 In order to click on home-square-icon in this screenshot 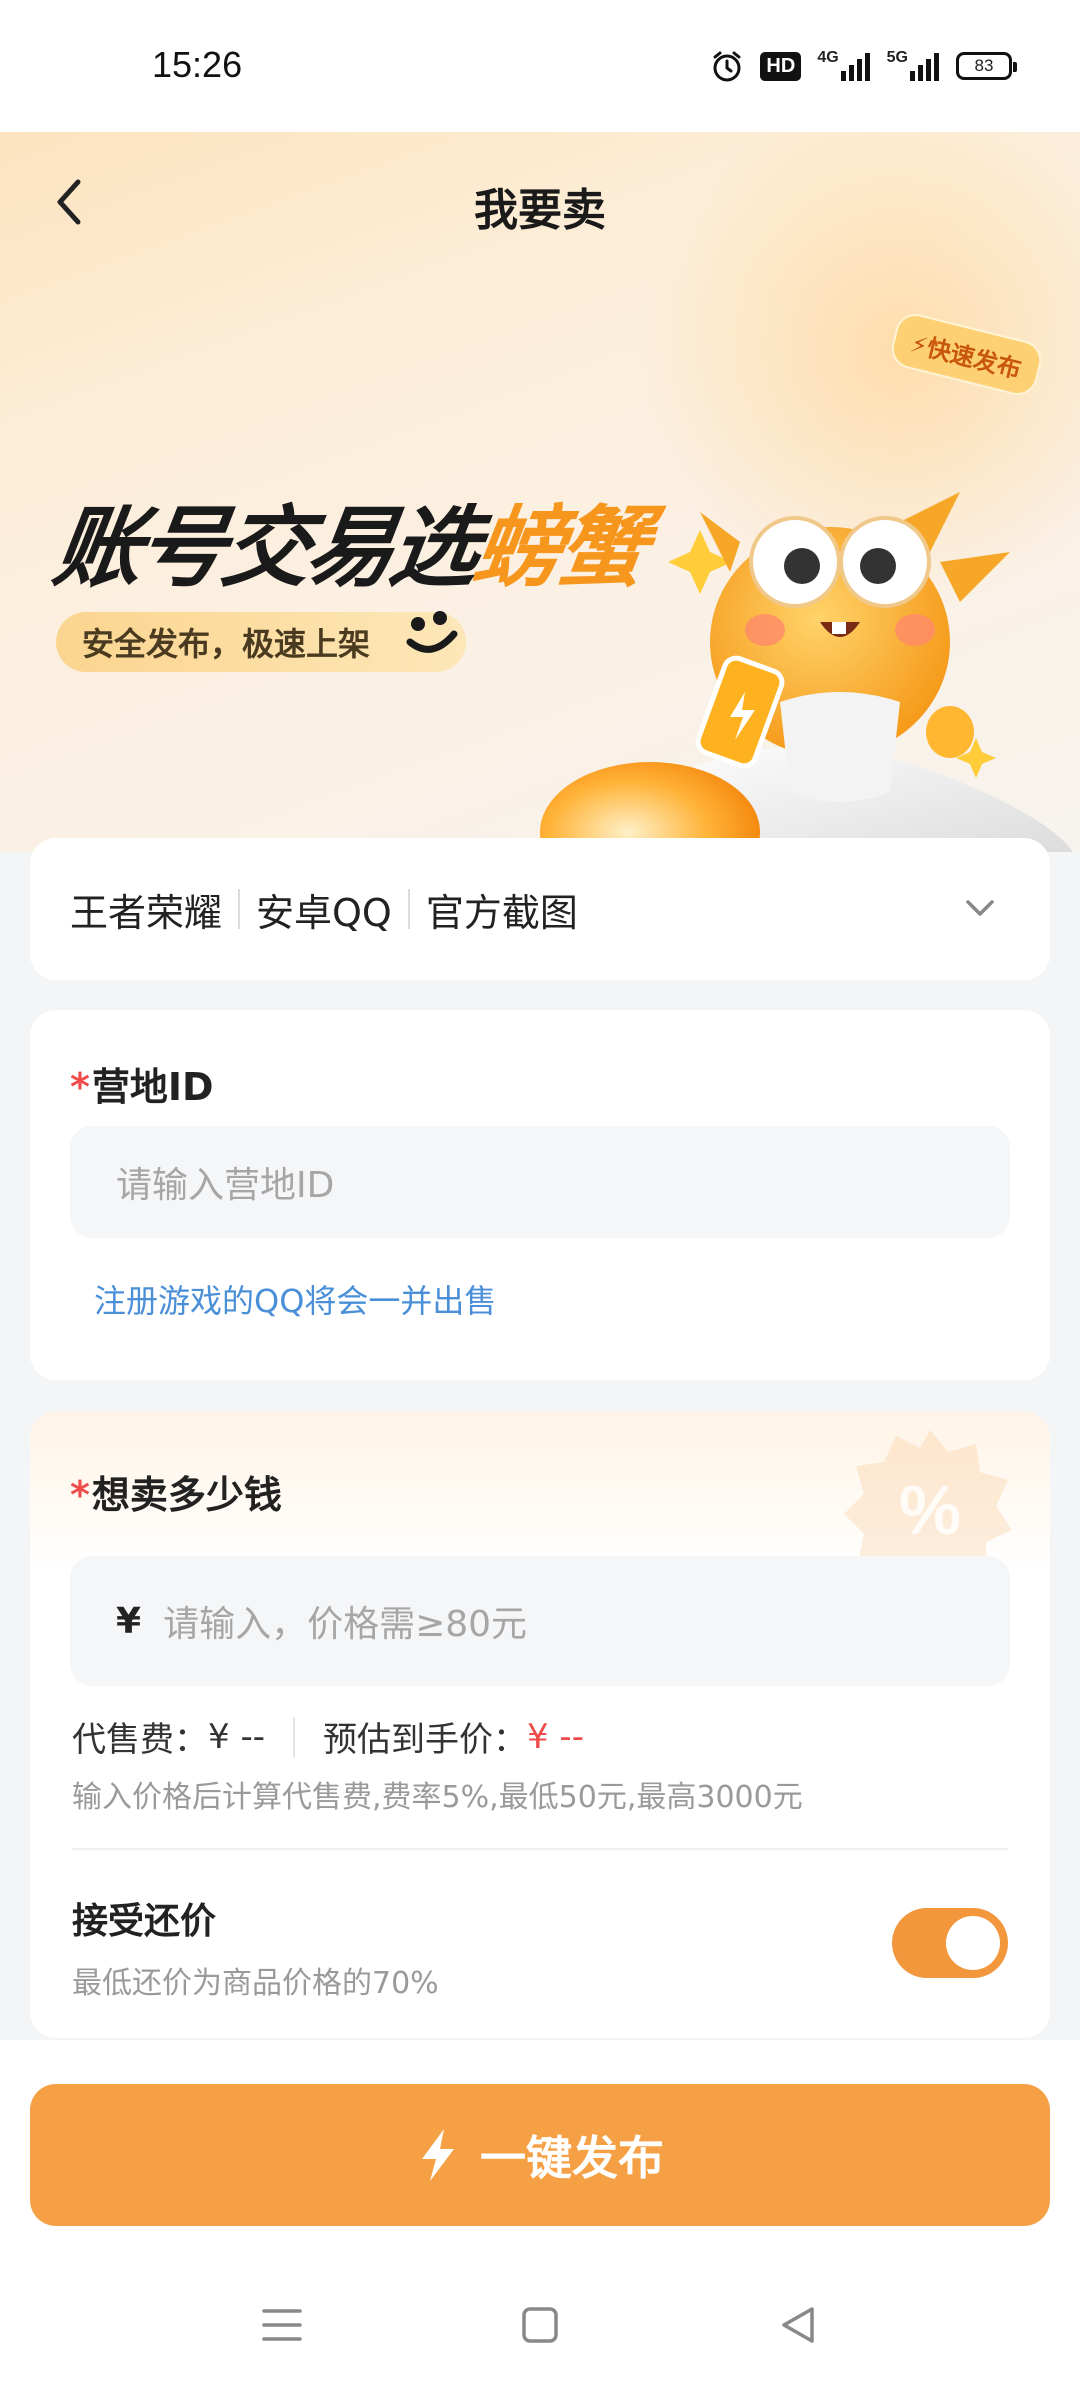, I will do `click(540, 2325)`.